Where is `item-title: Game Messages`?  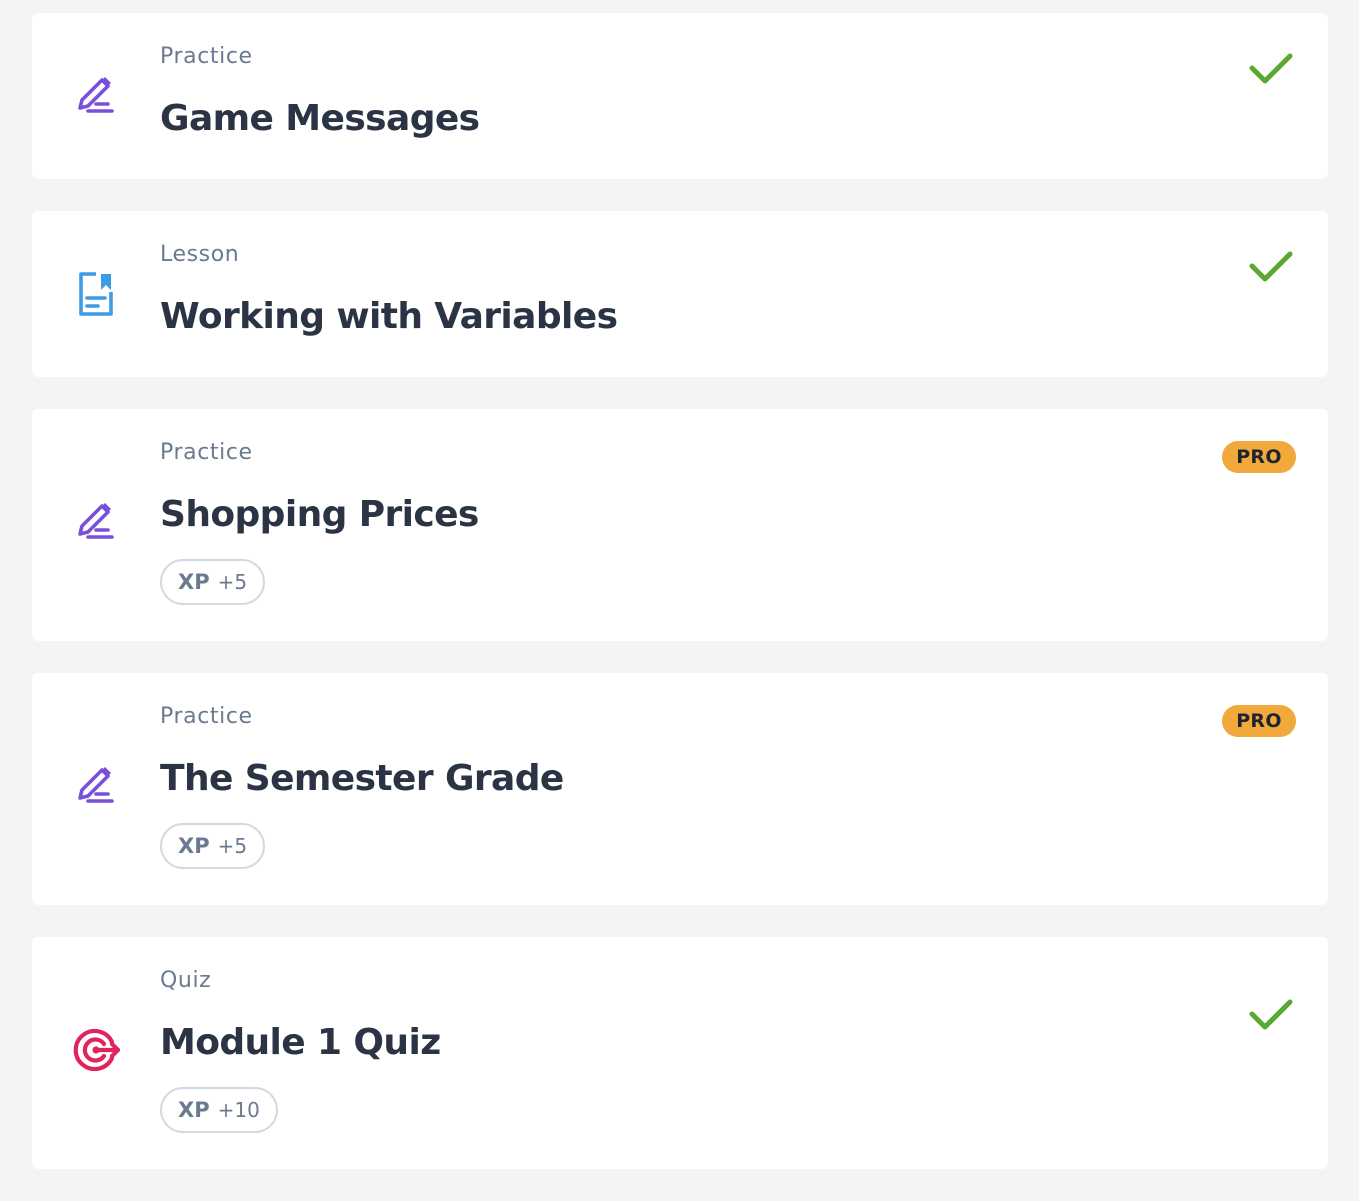 item-title: Game Messages is located at coordinates (320, 118).